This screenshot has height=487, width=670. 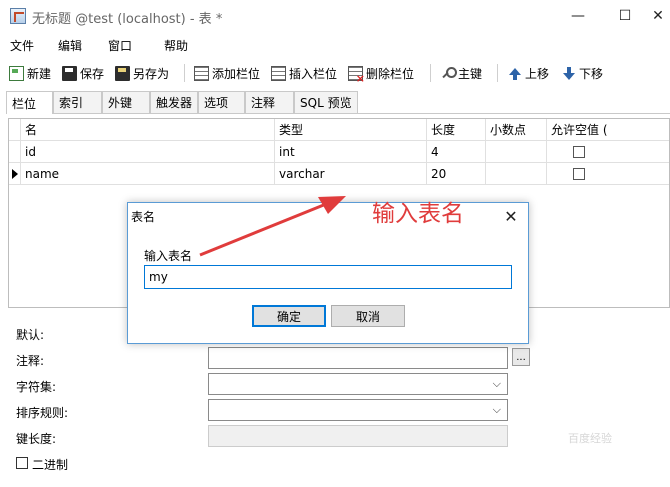 What do you see at coordinates (390, 73) in the screenshot?
I see `delete-column-label: 删除栏位` at bounding box center [390, 73].